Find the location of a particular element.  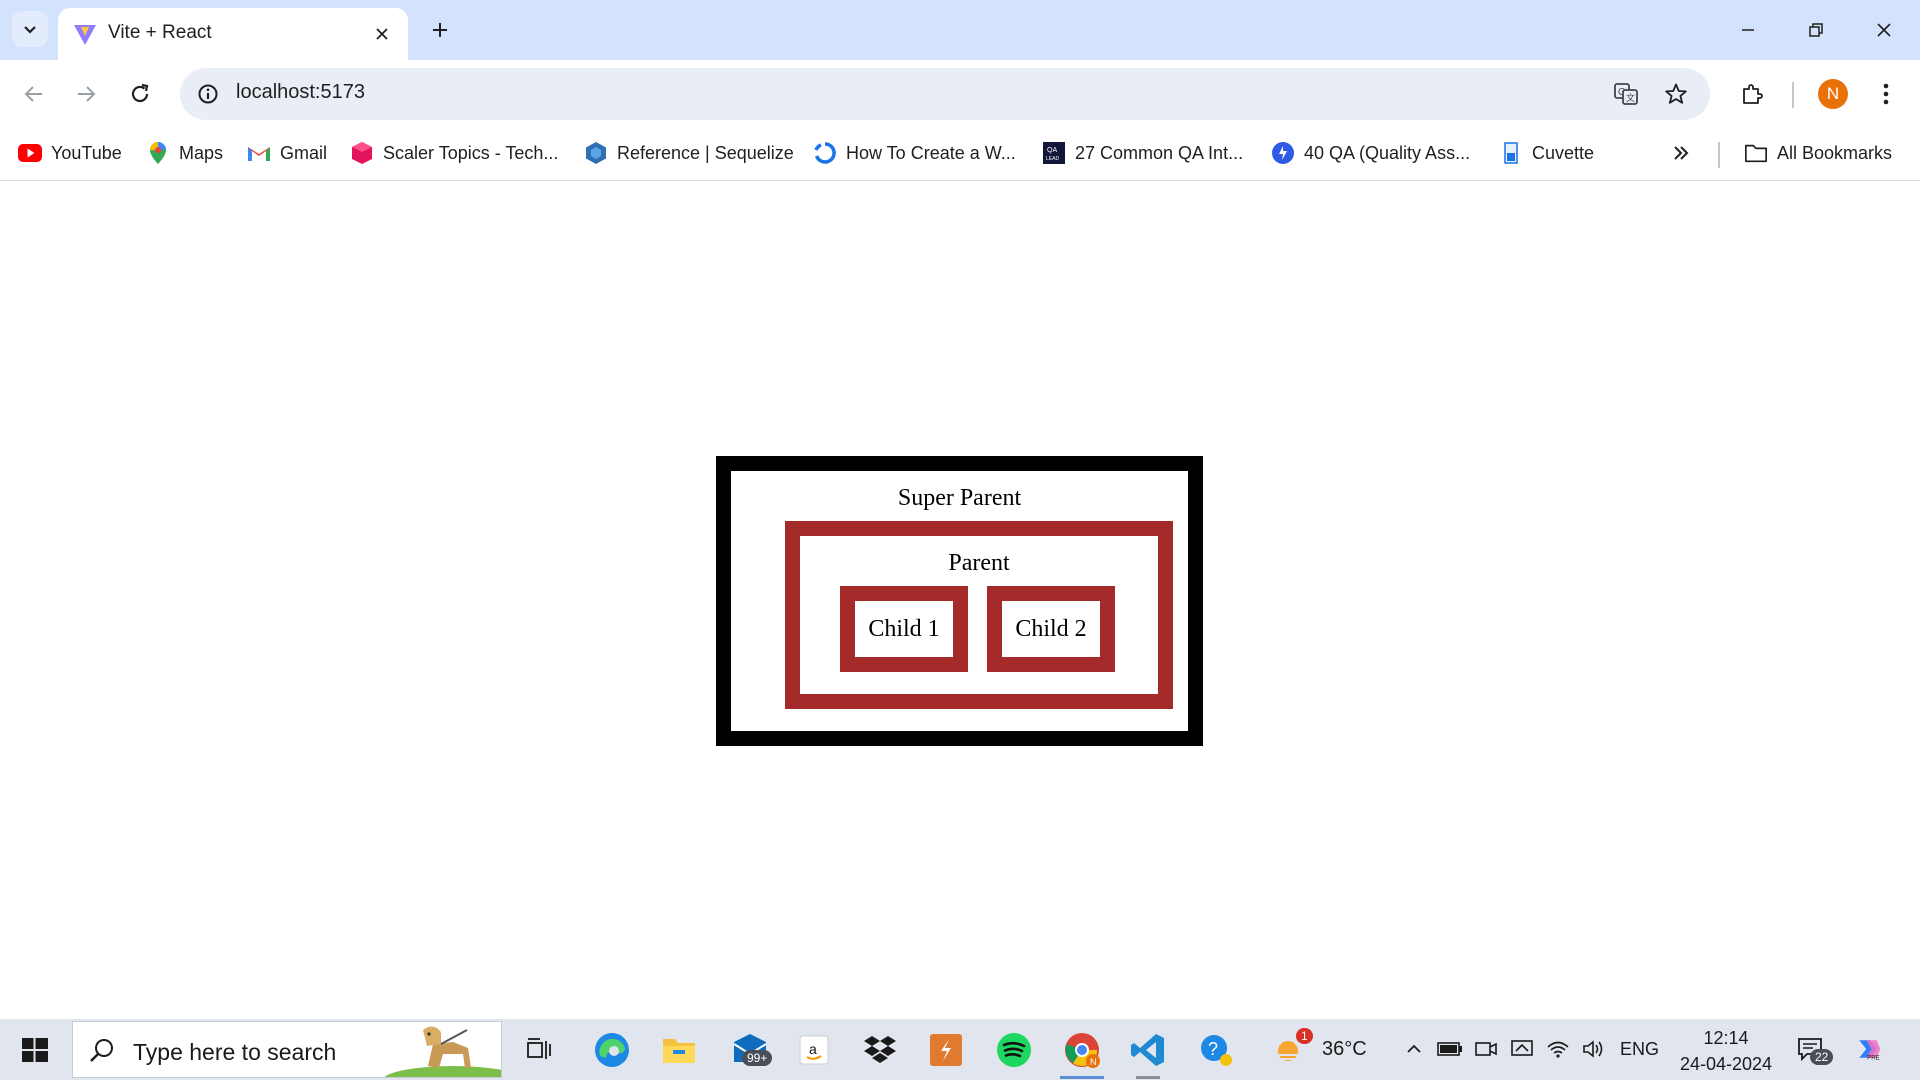

bookmark-youtube: YouTube is located at coordinates (70, 153).